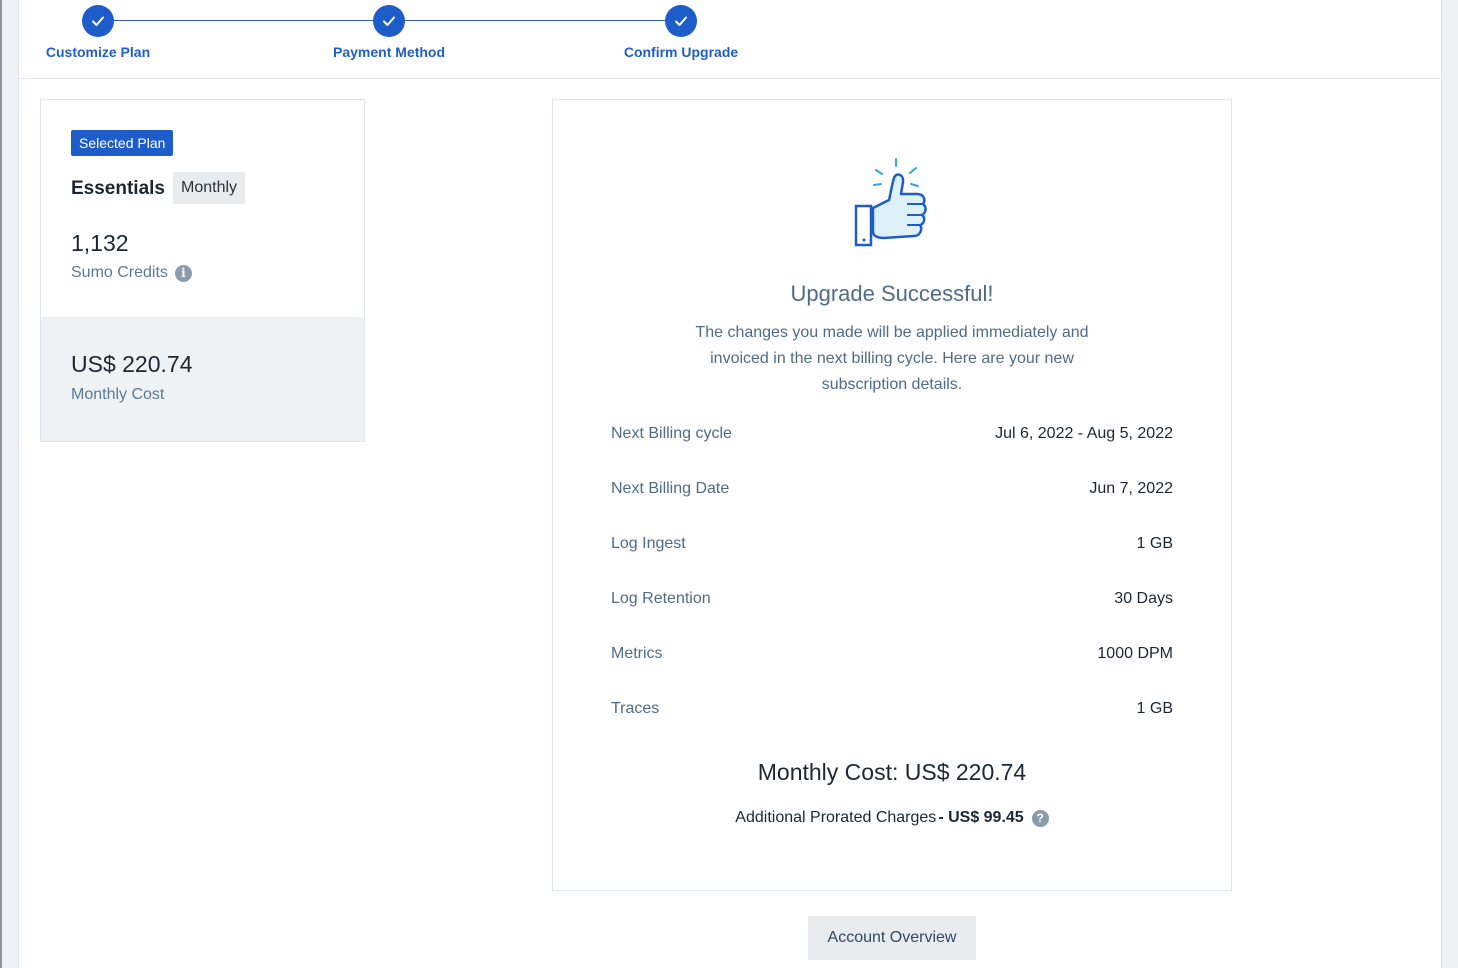 The width and height of the screenshot is (1458, 968). What do you see at coordinates (118, 188) in the screenshot?
I see `plan-name: Essentials` at bounding box center [118, 188].